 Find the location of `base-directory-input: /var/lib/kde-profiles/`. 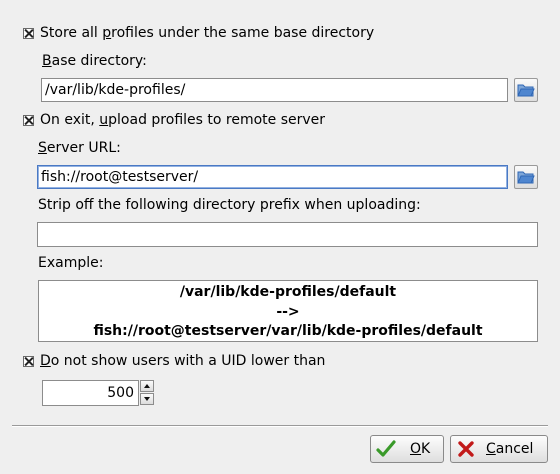

base-directory-input: /var/lib/kde-profiles/ is located at coordinates (274, 90).